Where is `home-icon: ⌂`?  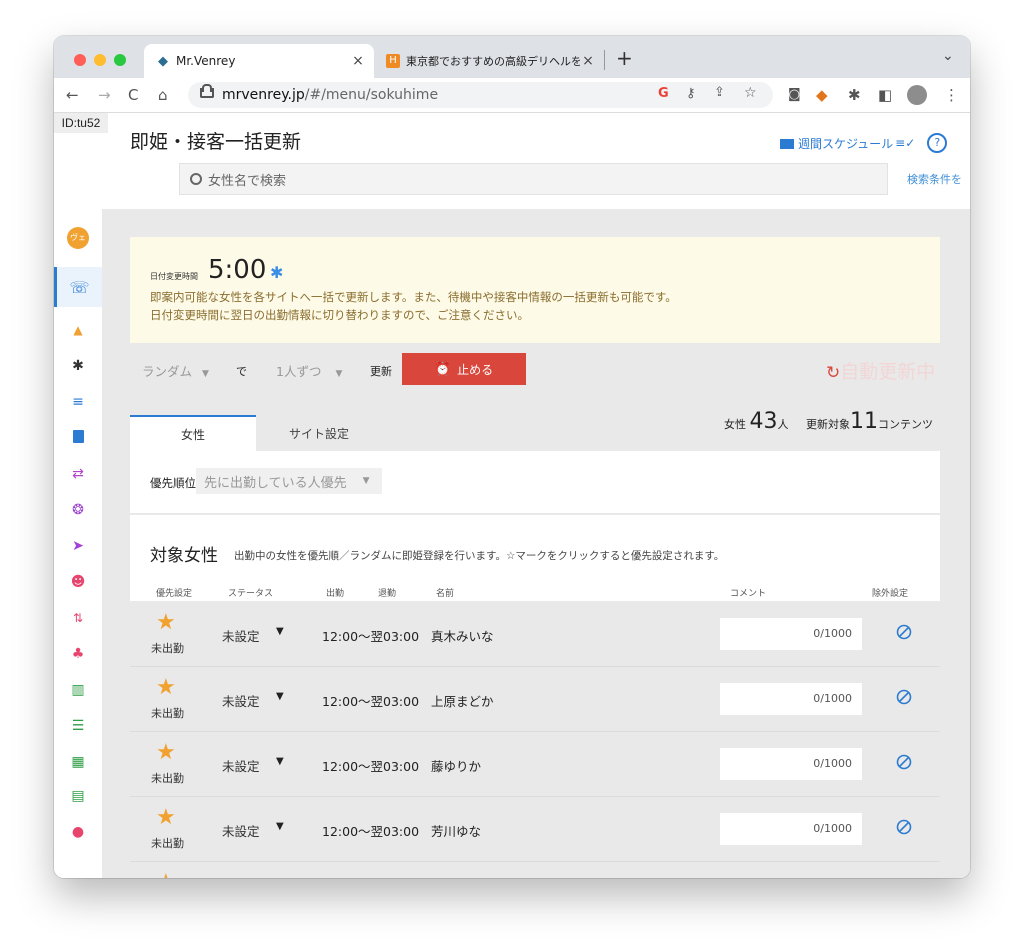
home-icon: ⌂ is located at coordinates (163, 95).